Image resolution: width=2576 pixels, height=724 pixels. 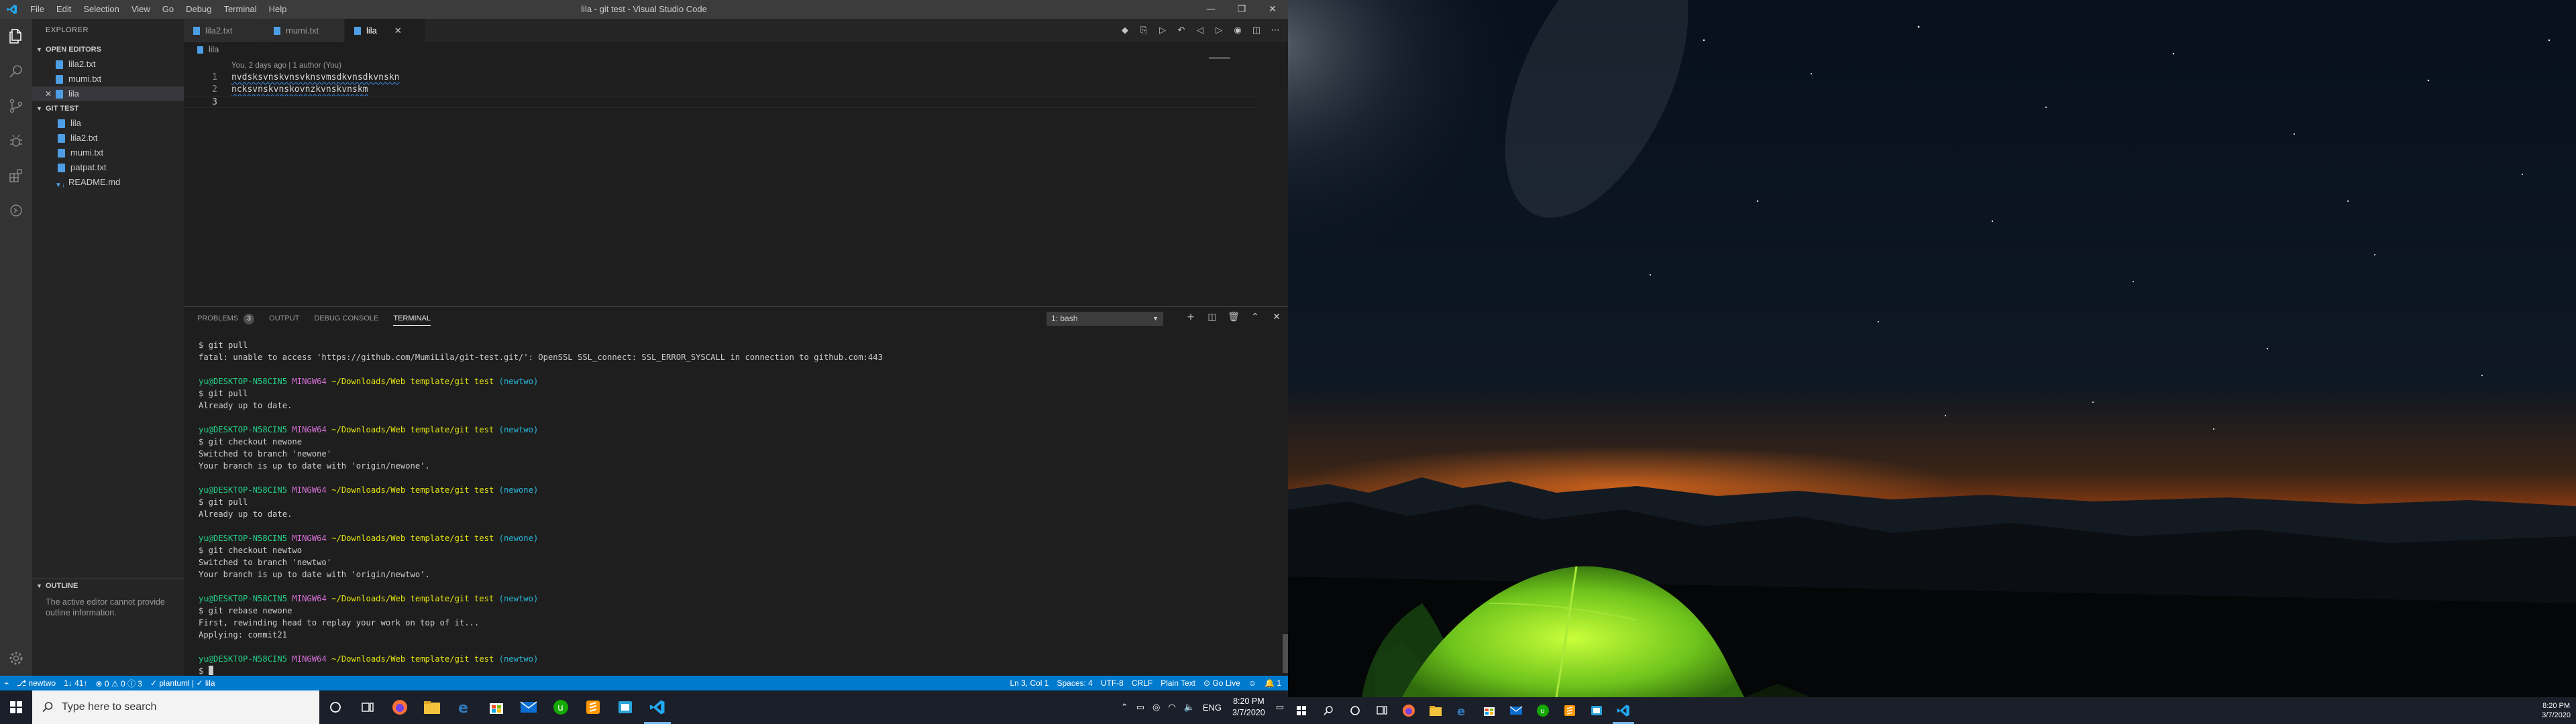 I want to click on tab-lila: lila ✕, so click(x=385, y=30).